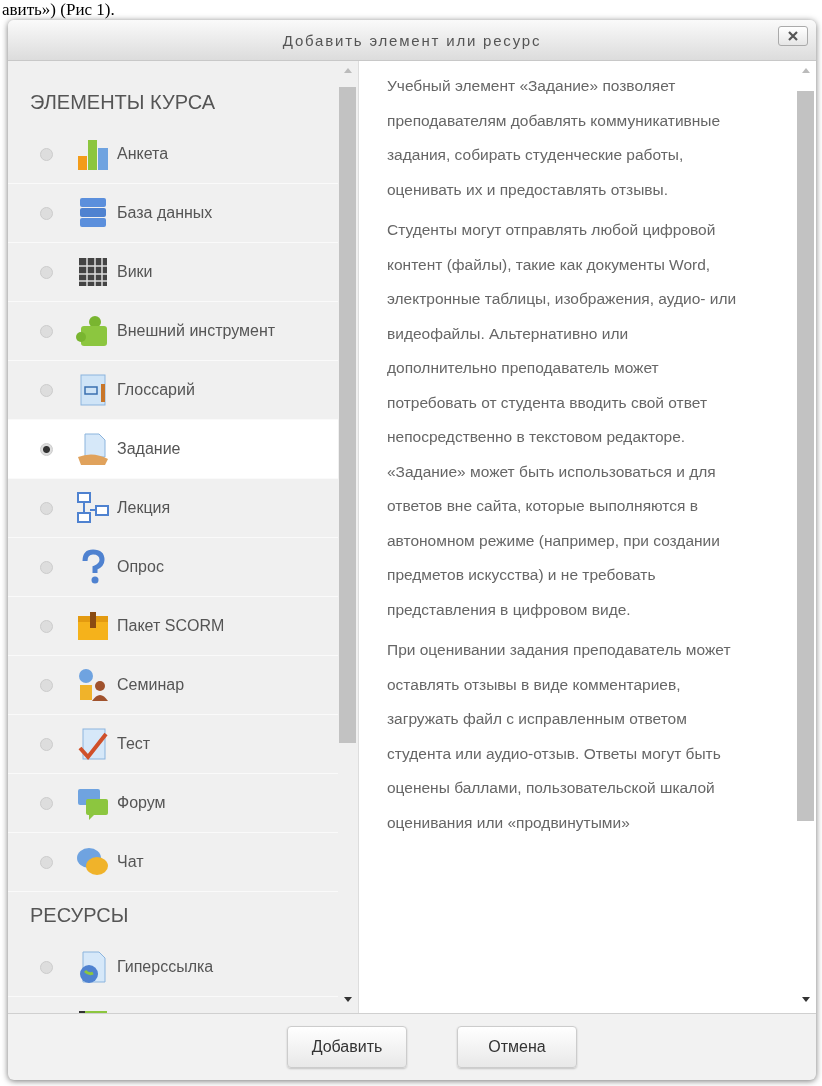  I want to click on close-button, so click(793, 36).